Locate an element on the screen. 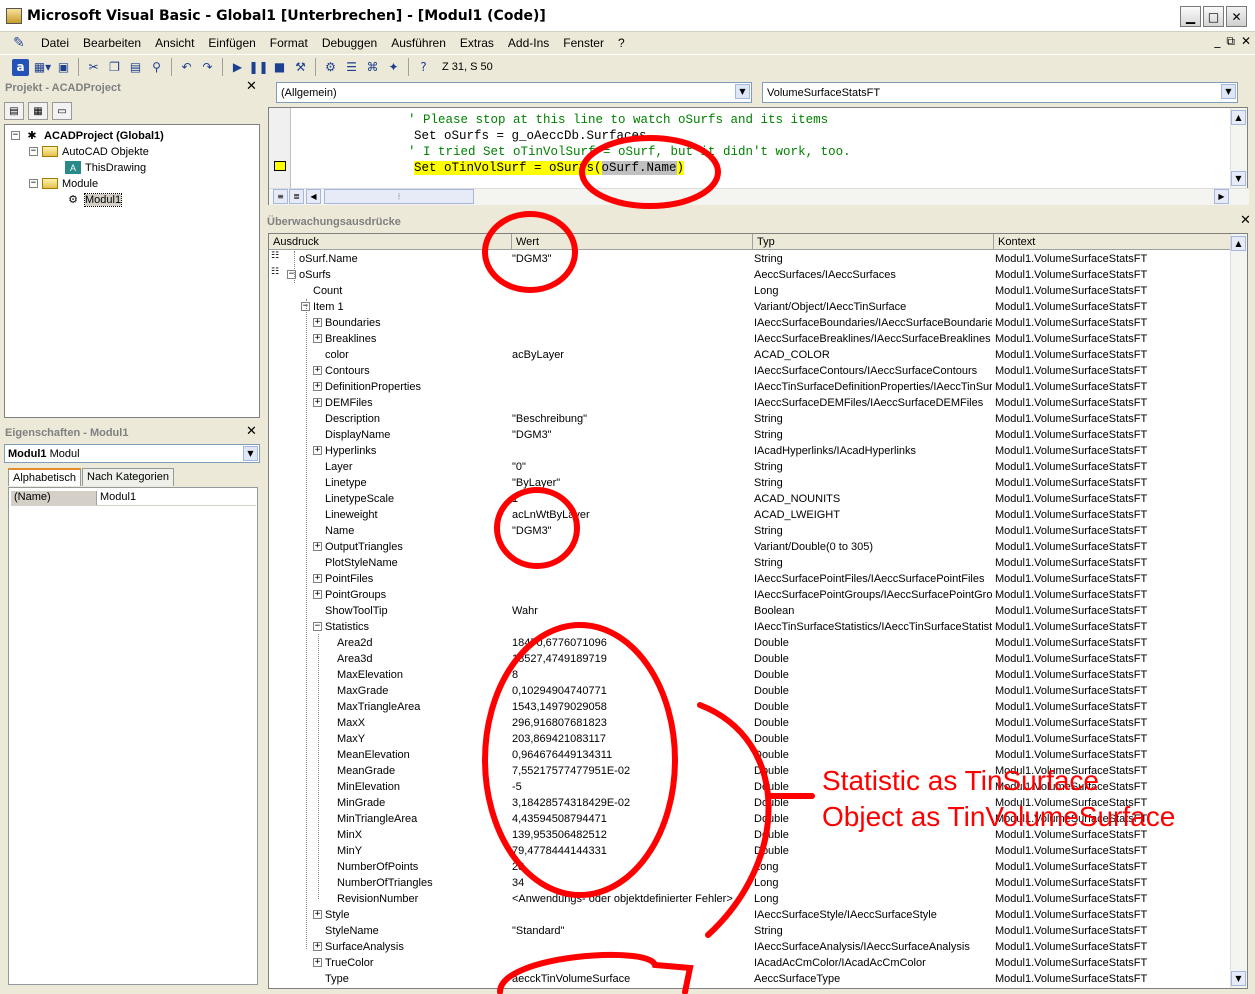  watch-value: acByLayer is located at coordinates (631, 355).